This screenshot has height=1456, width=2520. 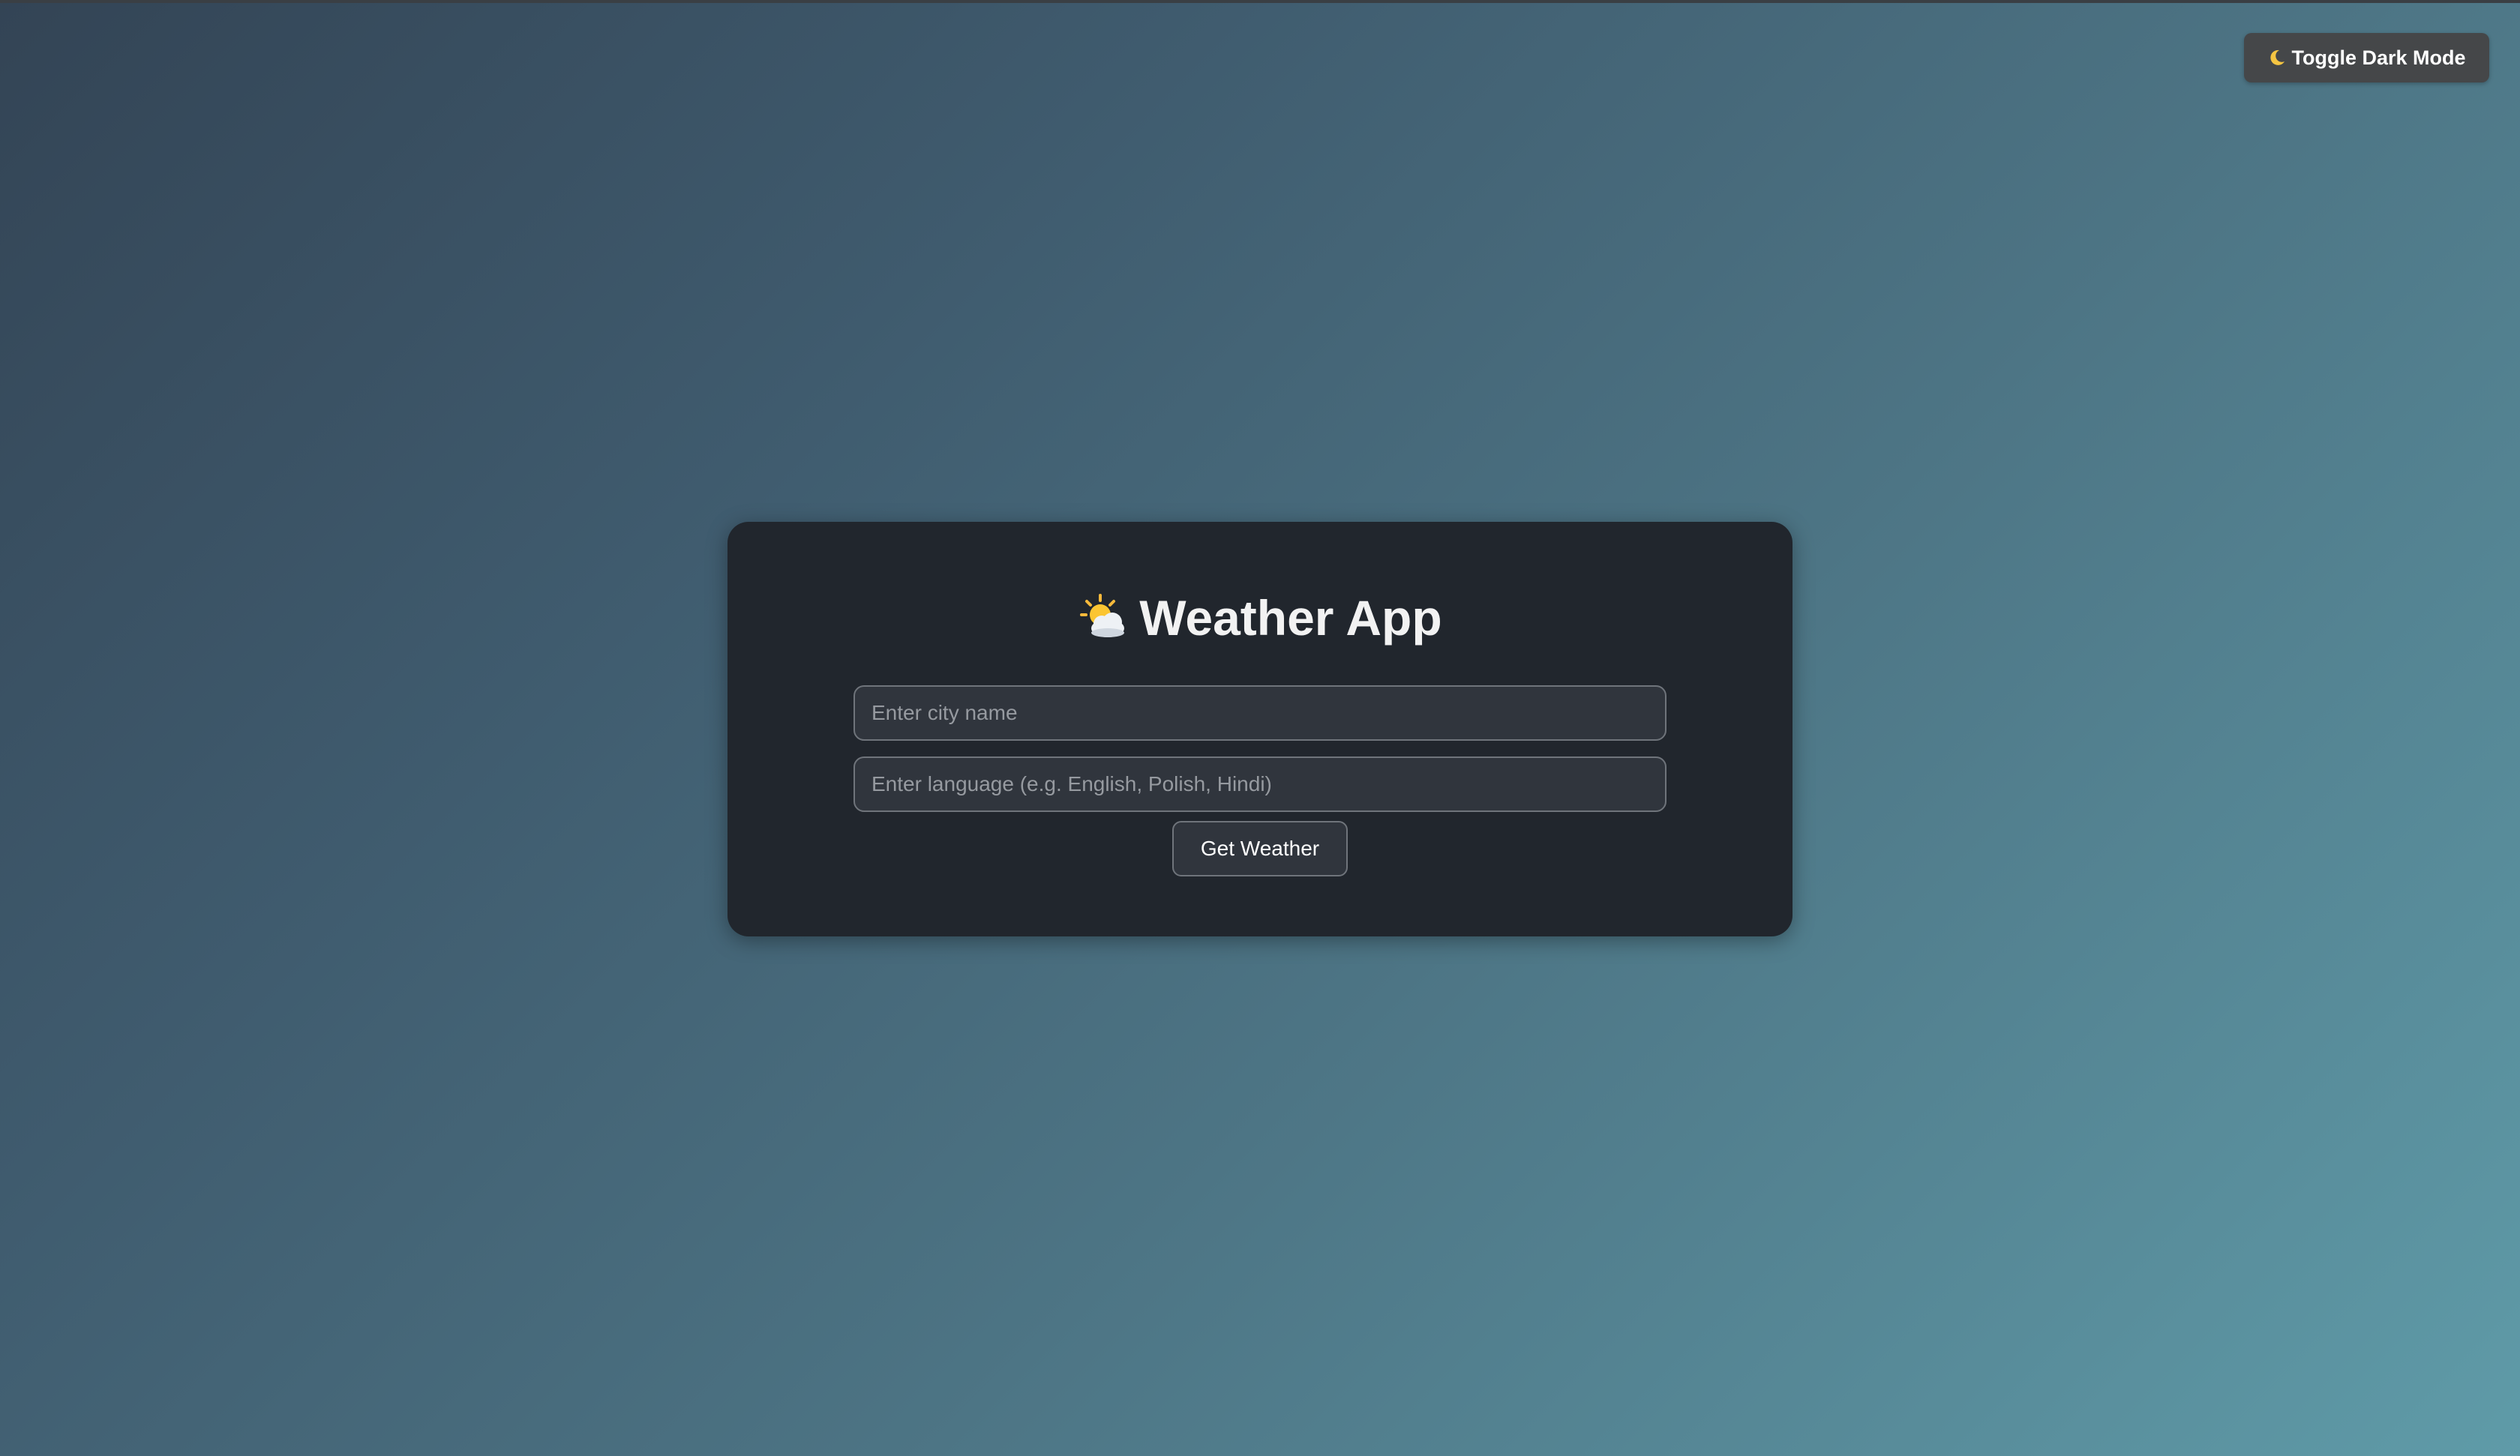 I want to click on city-input, so click(x=1260, y=713).